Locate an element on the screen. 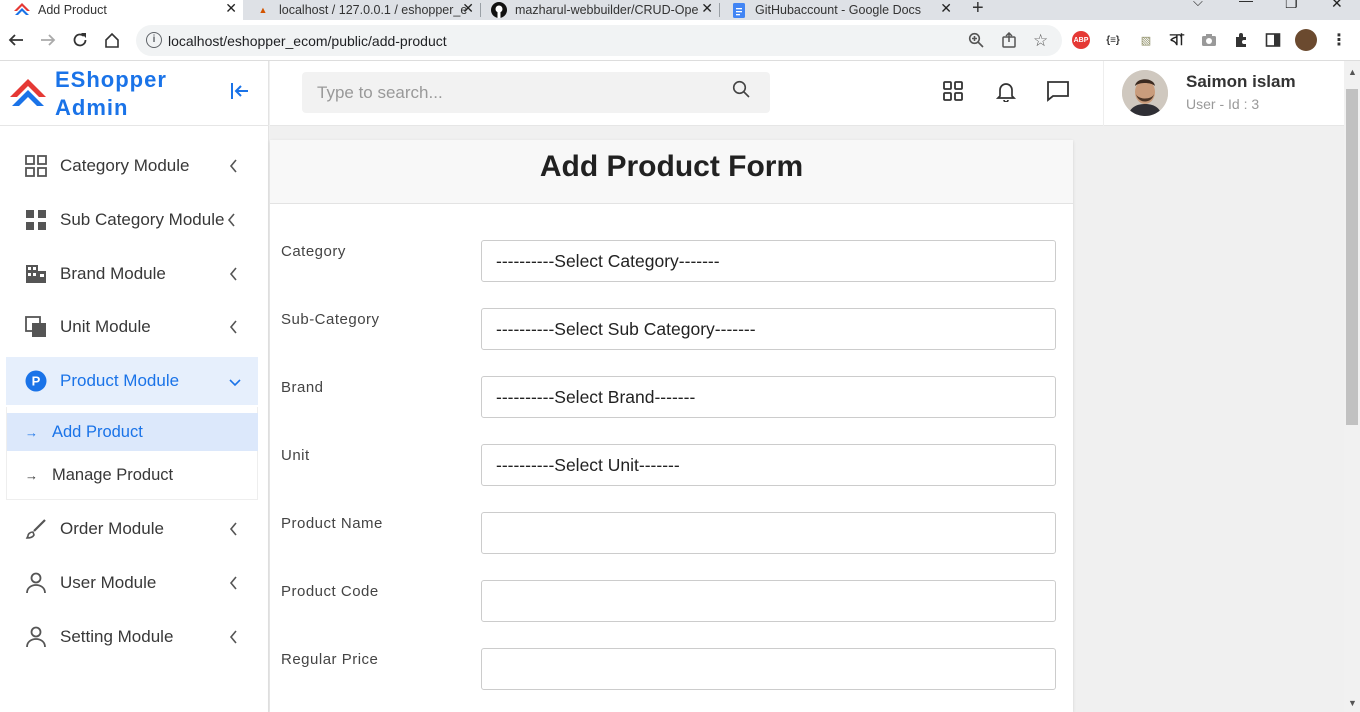 This screenshot has height=712, width=1360. camera-icon is located at coordinates (1209, 40).